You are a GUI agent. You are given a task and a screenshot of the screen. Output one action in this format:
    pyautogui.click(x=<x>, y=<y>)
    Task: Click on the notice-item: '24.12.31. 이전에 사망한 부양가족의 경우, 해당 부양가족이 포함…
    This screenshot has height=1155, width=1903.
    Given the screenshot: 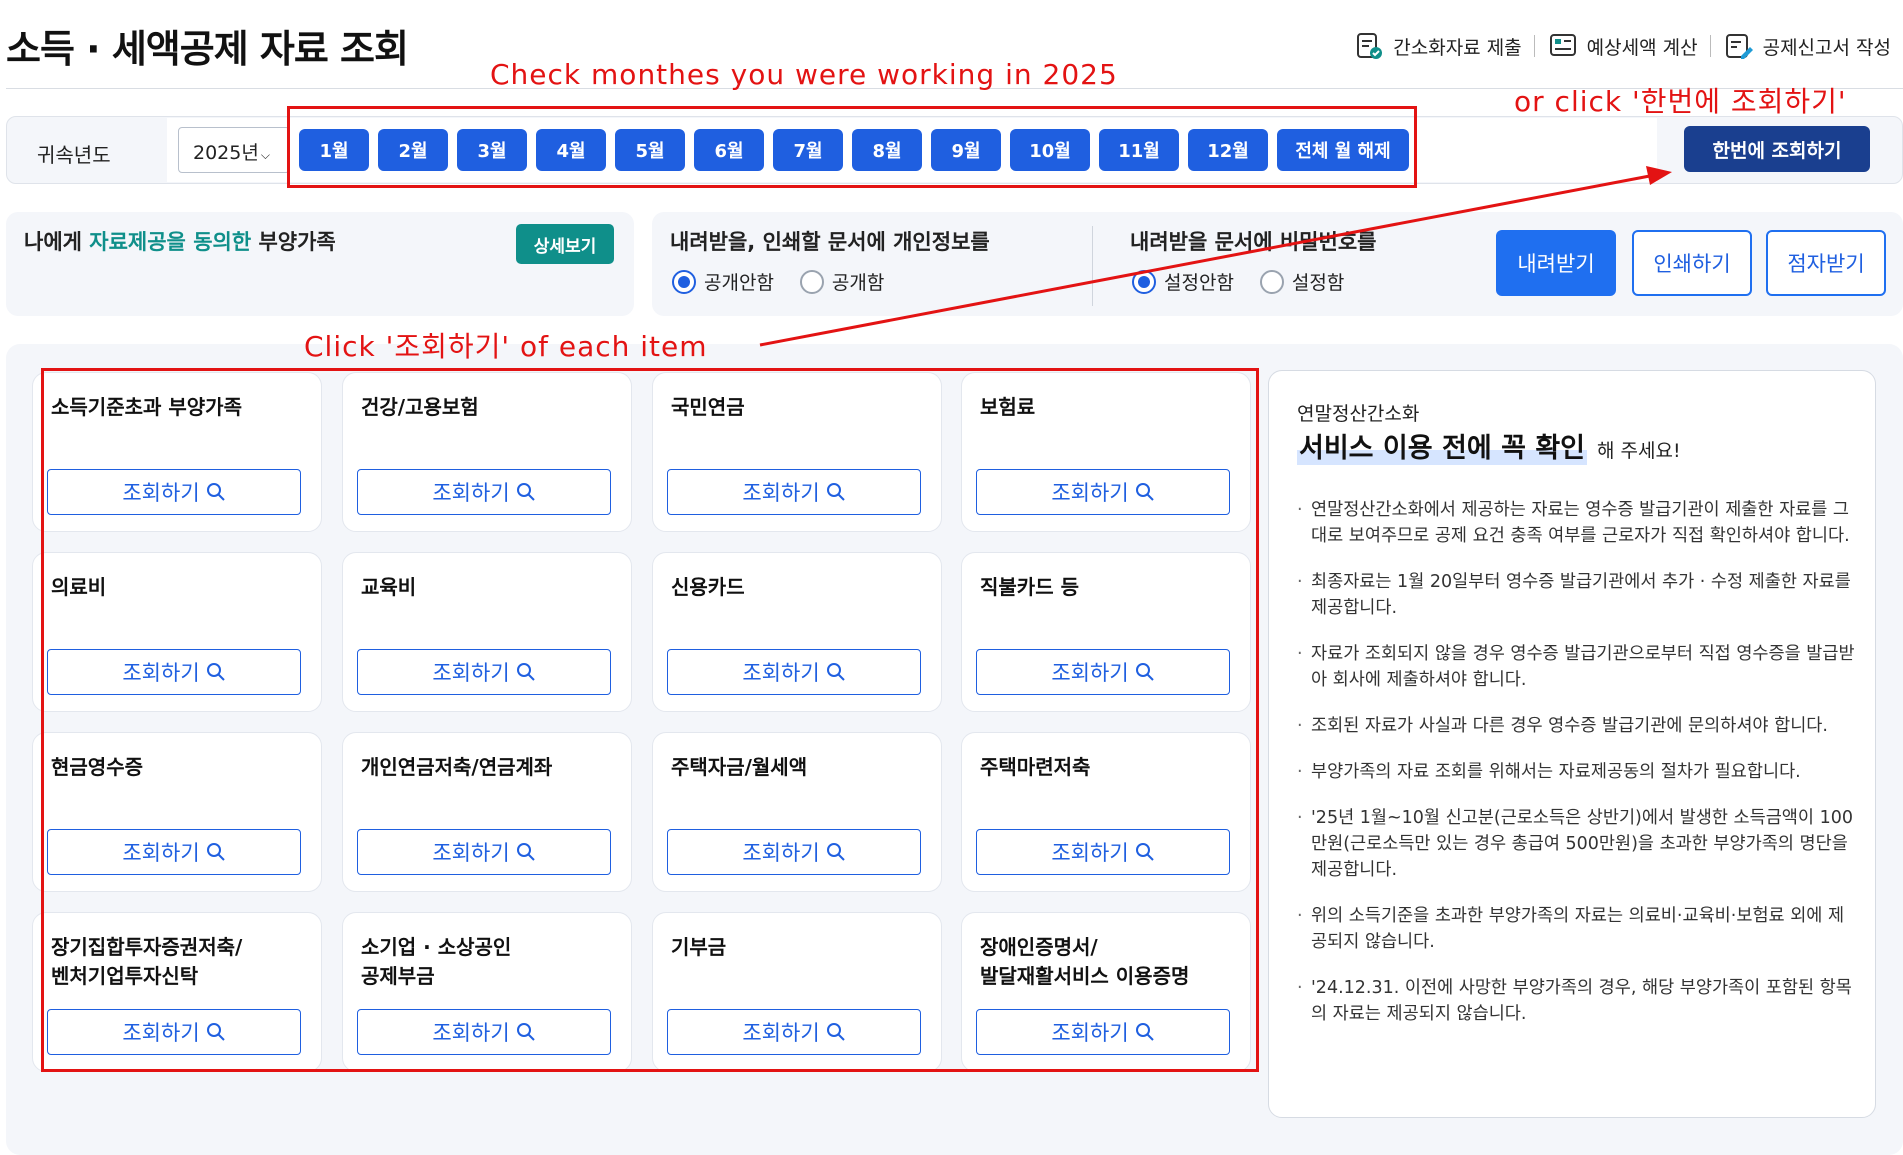 What is the action you would take?
    pyautogui.click(x=1577, y=1001)
    